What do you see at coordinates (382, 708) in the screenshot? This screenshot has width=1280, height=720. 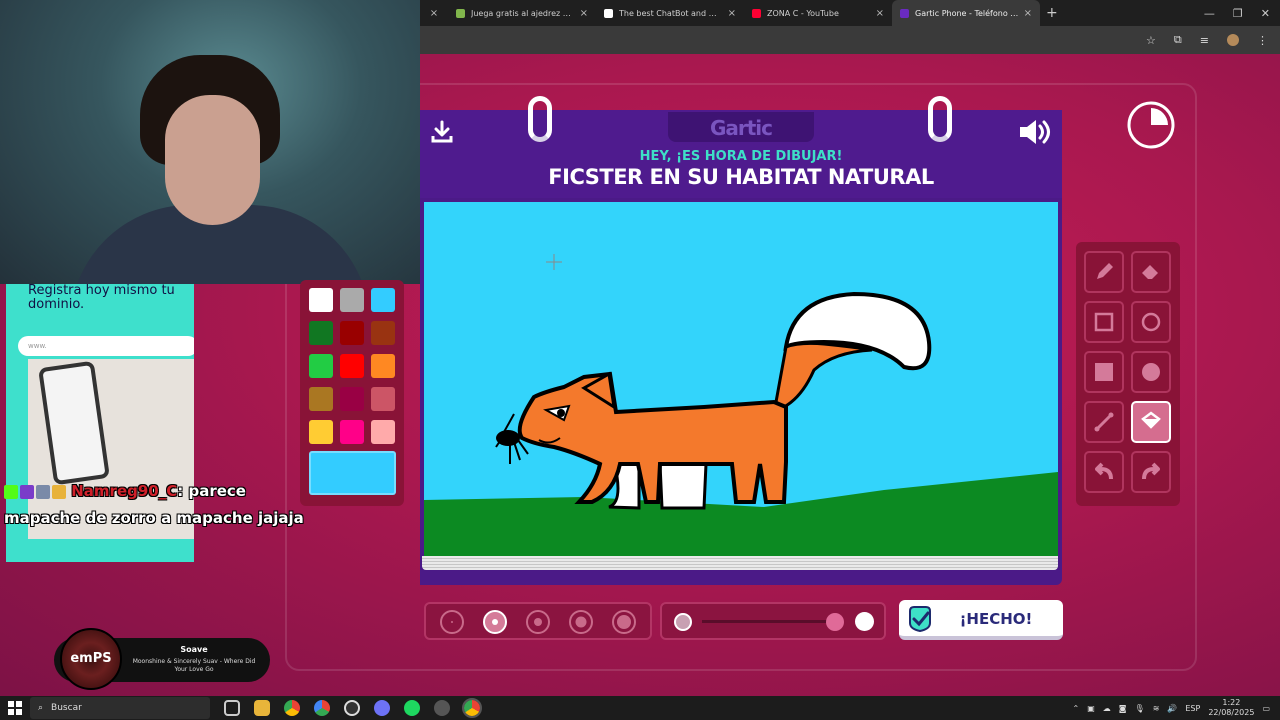 I see `discord-like-icon` at bounding box center [382, 708].